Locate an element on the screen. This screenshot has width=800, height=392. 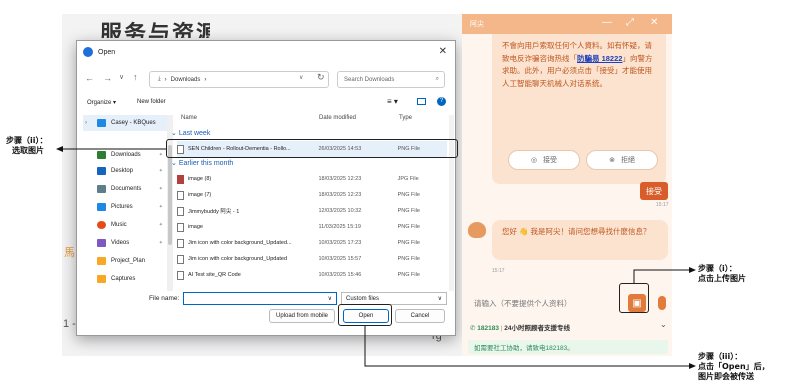
cloud-icon is located at coordinates (101, 123).